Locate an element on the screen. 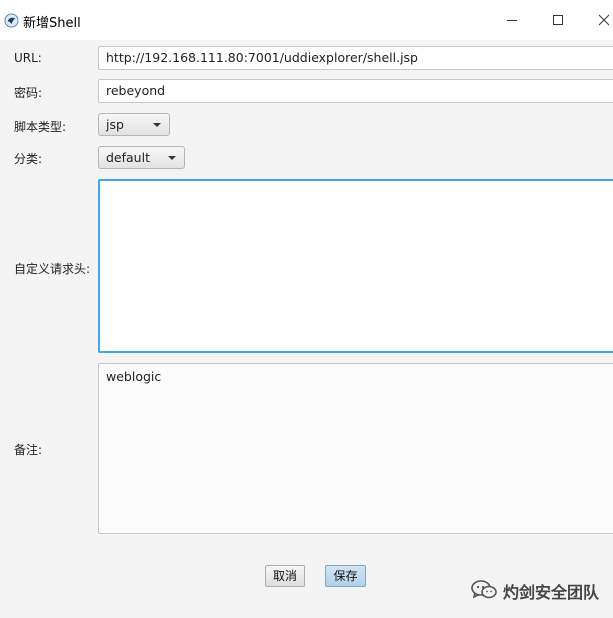 This screenshot has height=618, width=613. close-icon is located at coordinates (604, 20).